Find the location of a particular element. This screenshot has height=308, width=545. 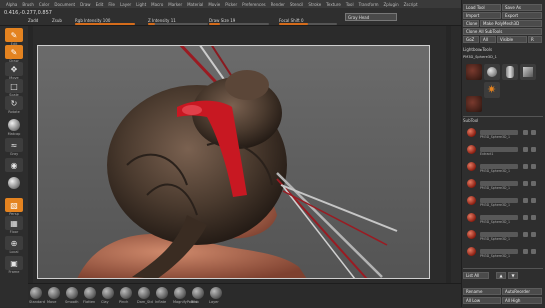

left-scroll-strip is located at coordinates (30, 166).